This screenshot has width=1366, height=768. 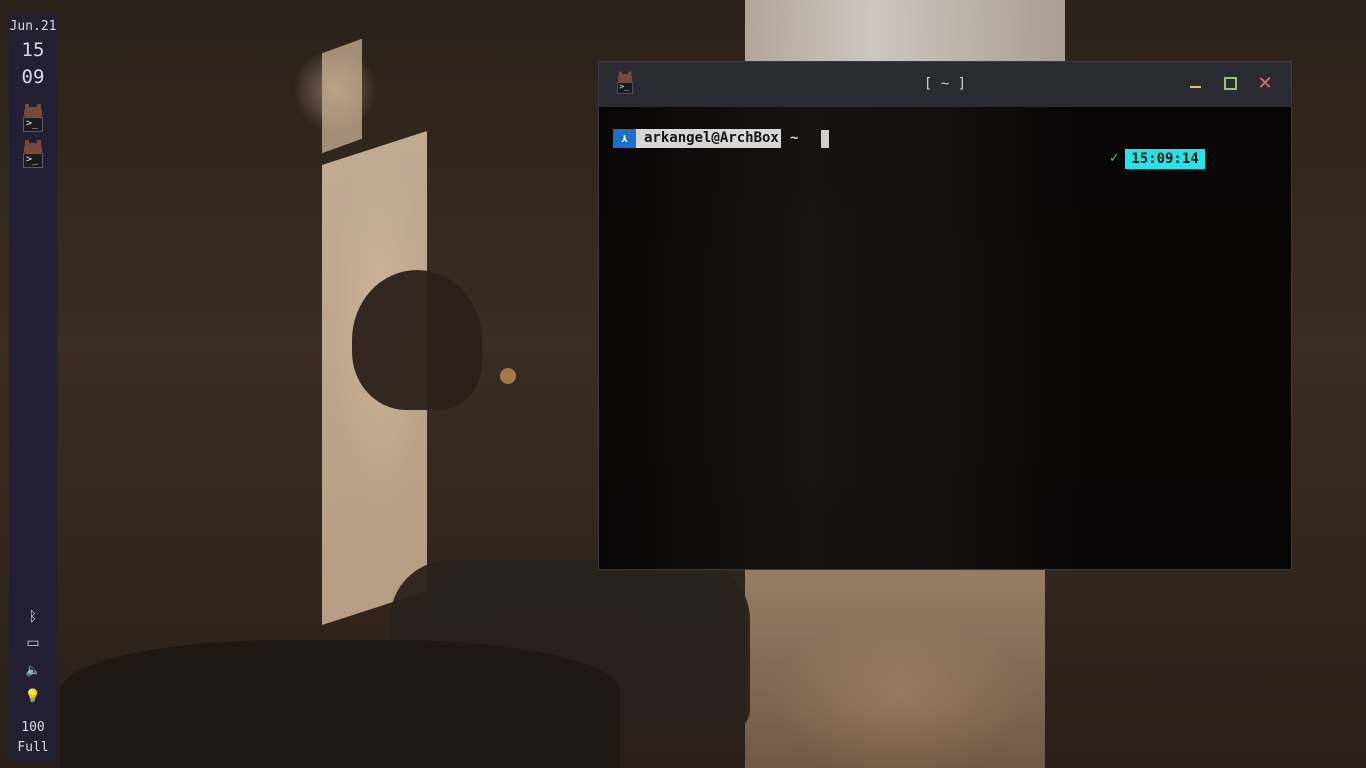 I want to click on check-icon: ✓, so click(x=1114, y=158).